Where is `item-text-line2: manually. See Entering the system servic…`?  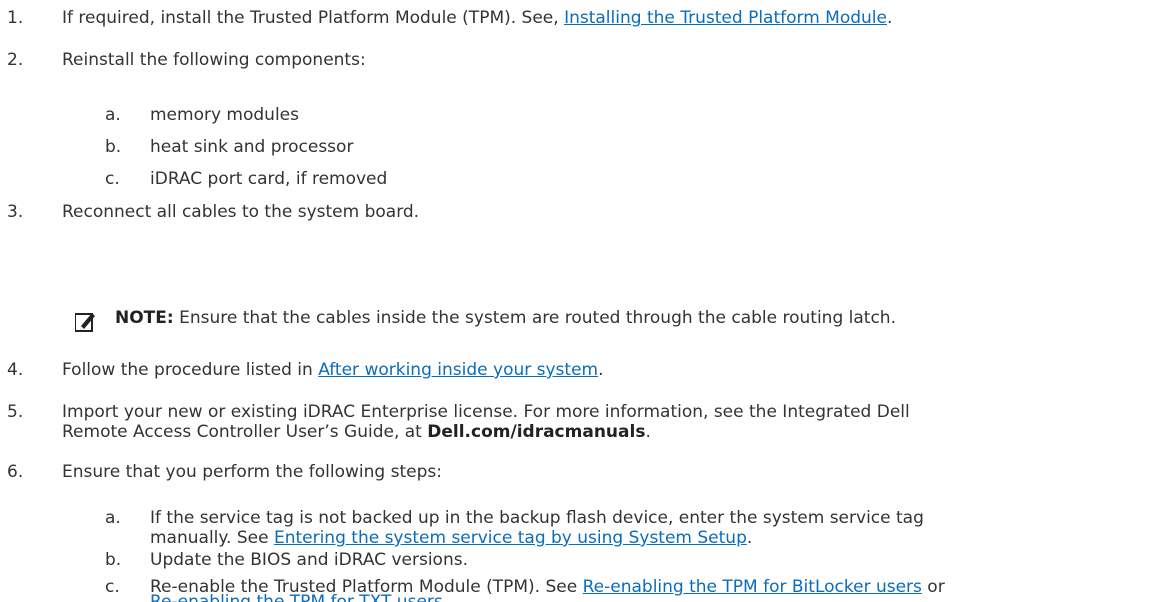 item-text-line2: manually. See Entering the system servic… is located at coordinates (451, 538).